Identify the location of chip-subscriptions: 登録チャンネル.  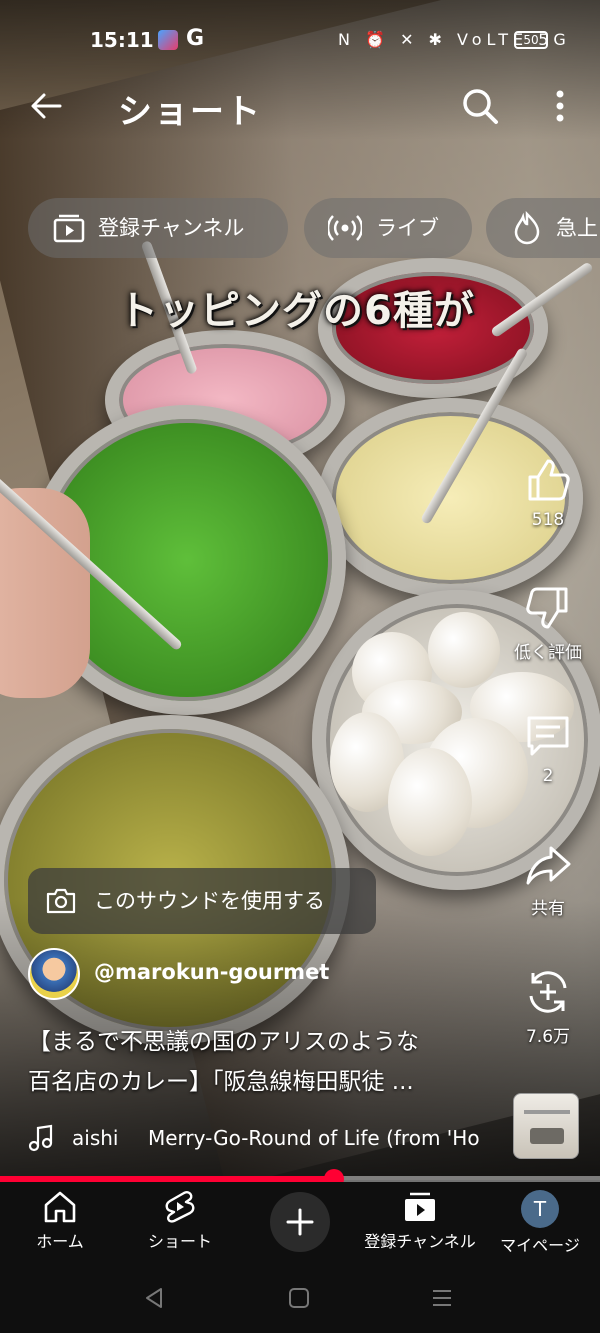
(158, 228).